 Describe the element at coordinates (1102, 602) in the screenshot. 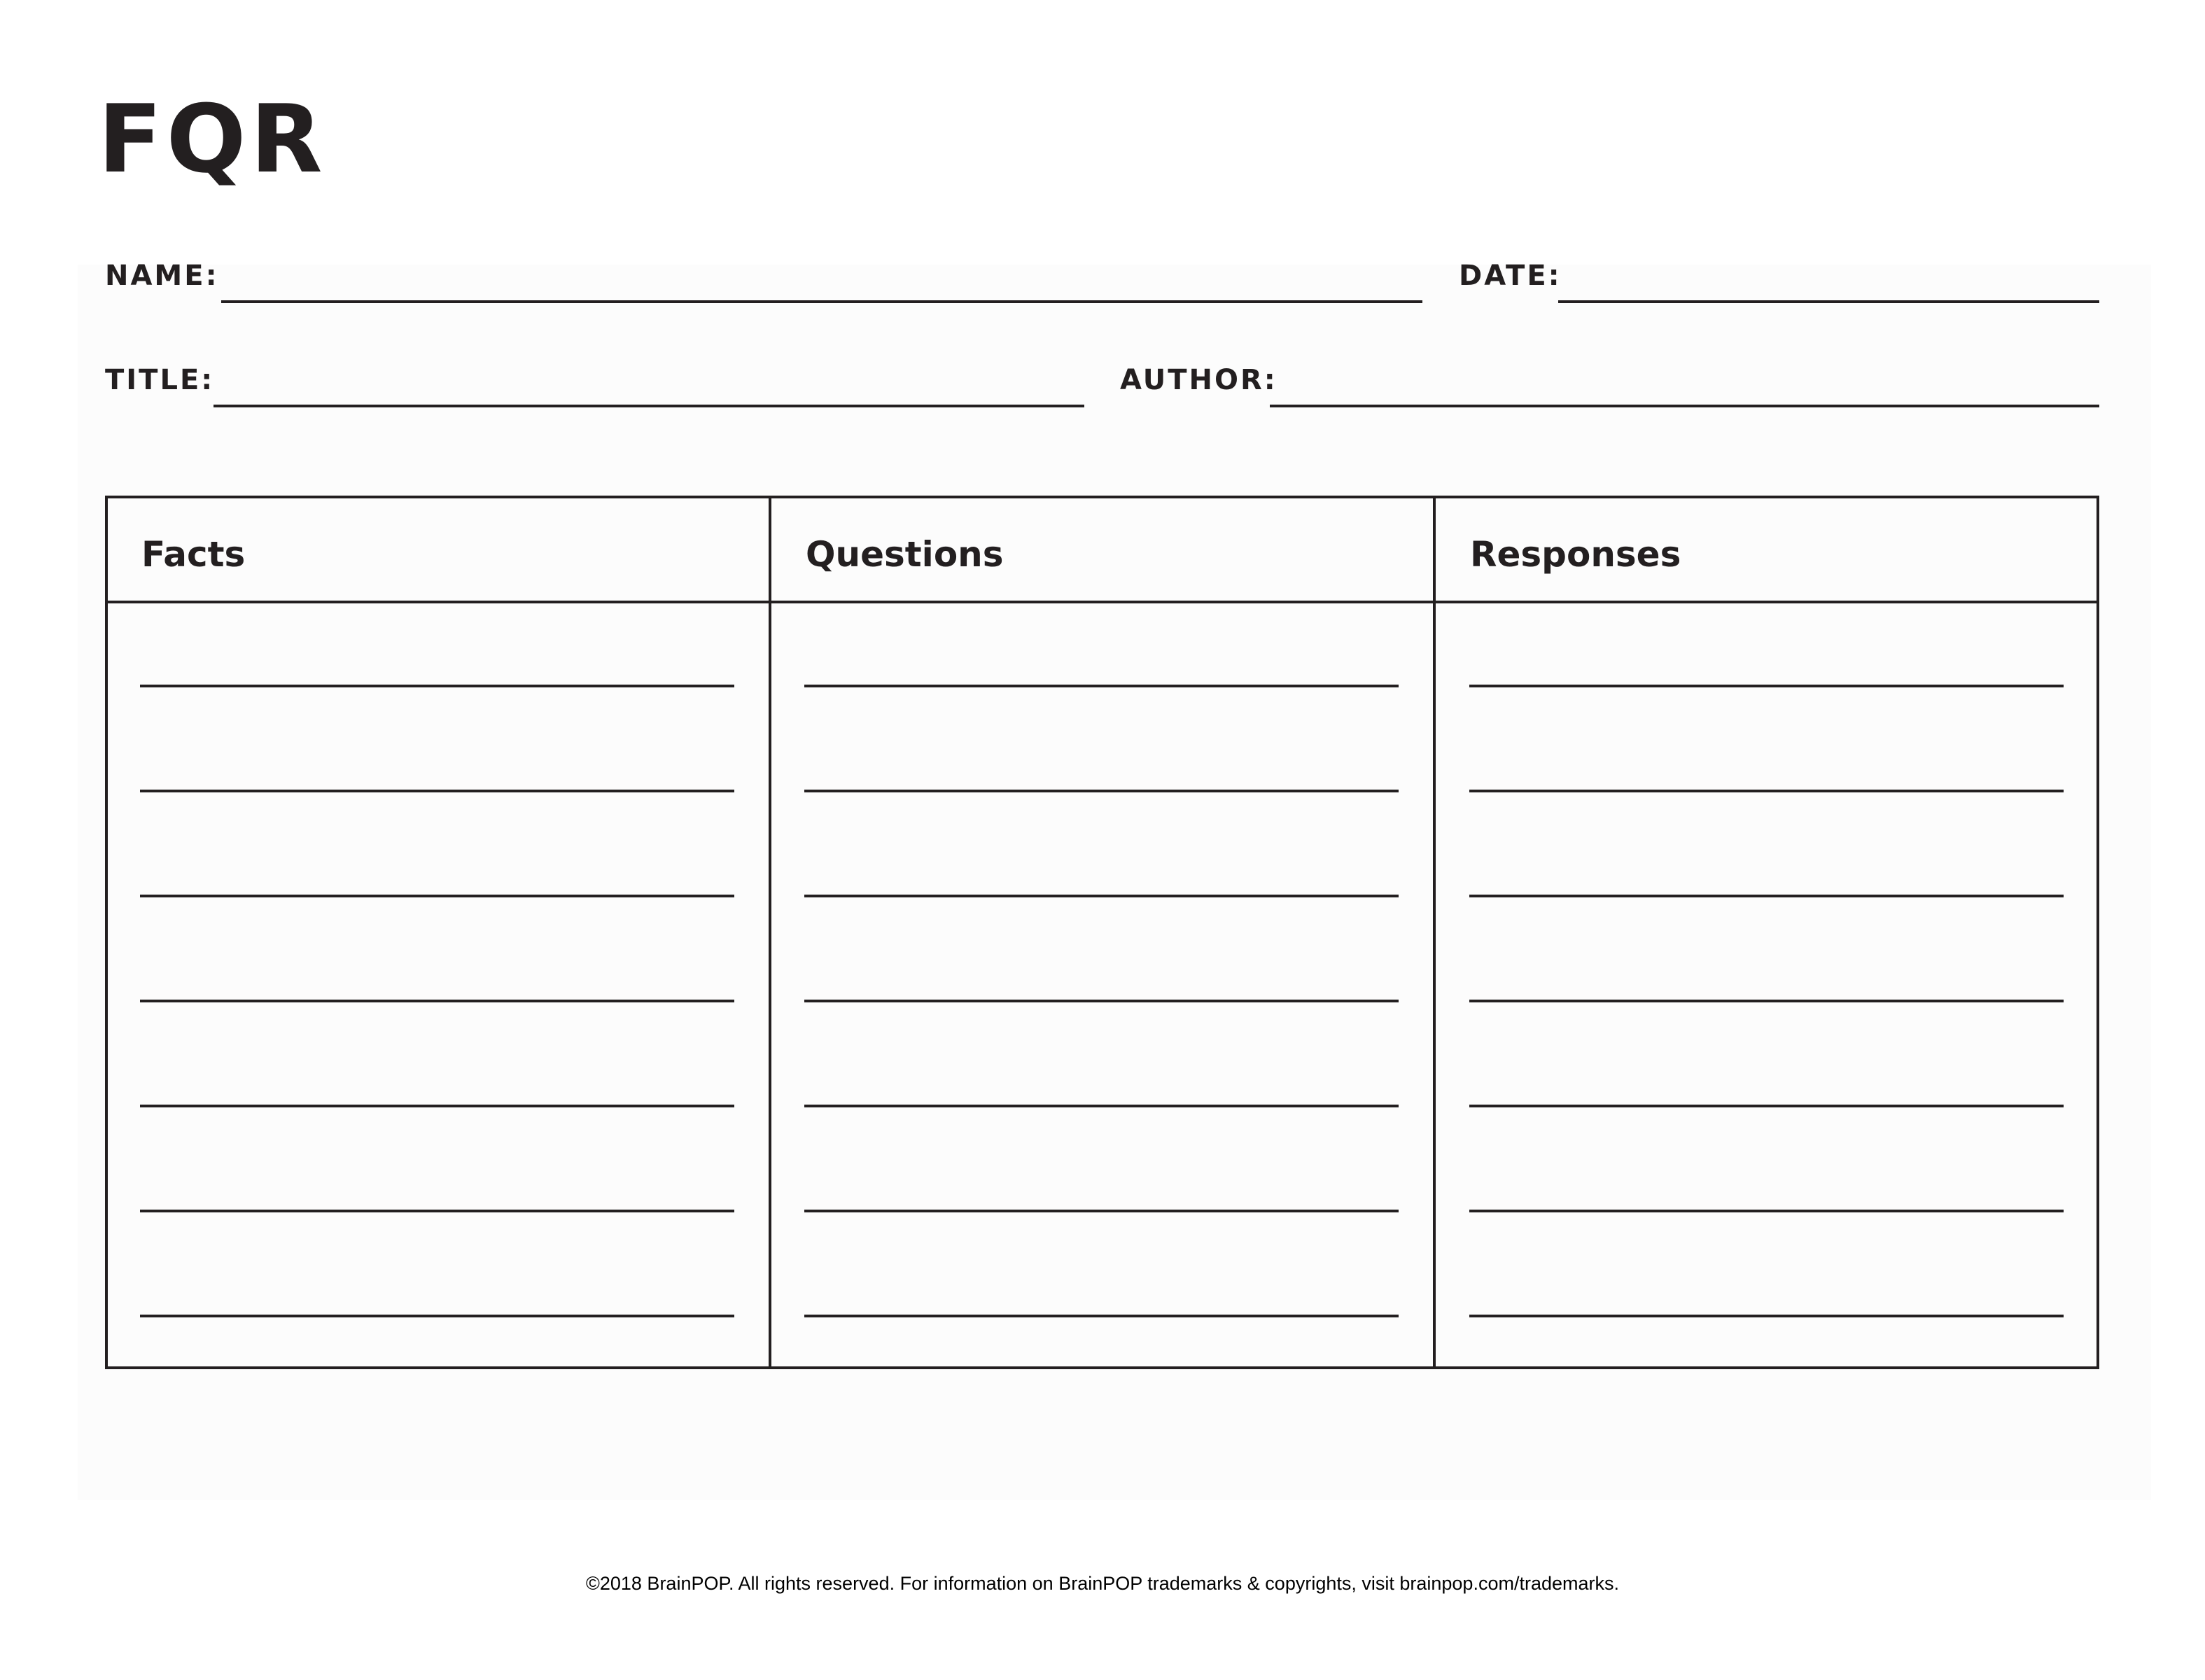

I see `header-divider` at that location.